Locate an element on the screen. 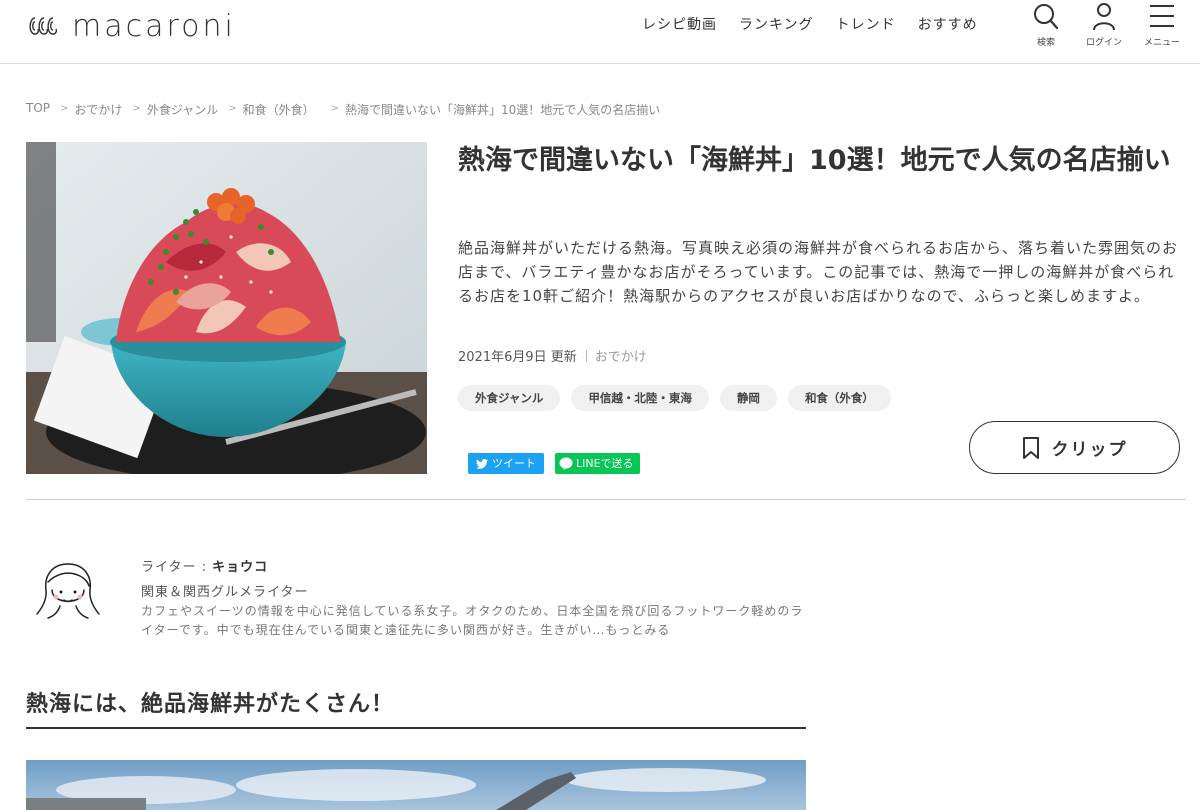 The width and height of the screenshot is (1200, 810). article-meta: 2021年6月9日 更新 おでかけ is located at coordinates (552, 355).